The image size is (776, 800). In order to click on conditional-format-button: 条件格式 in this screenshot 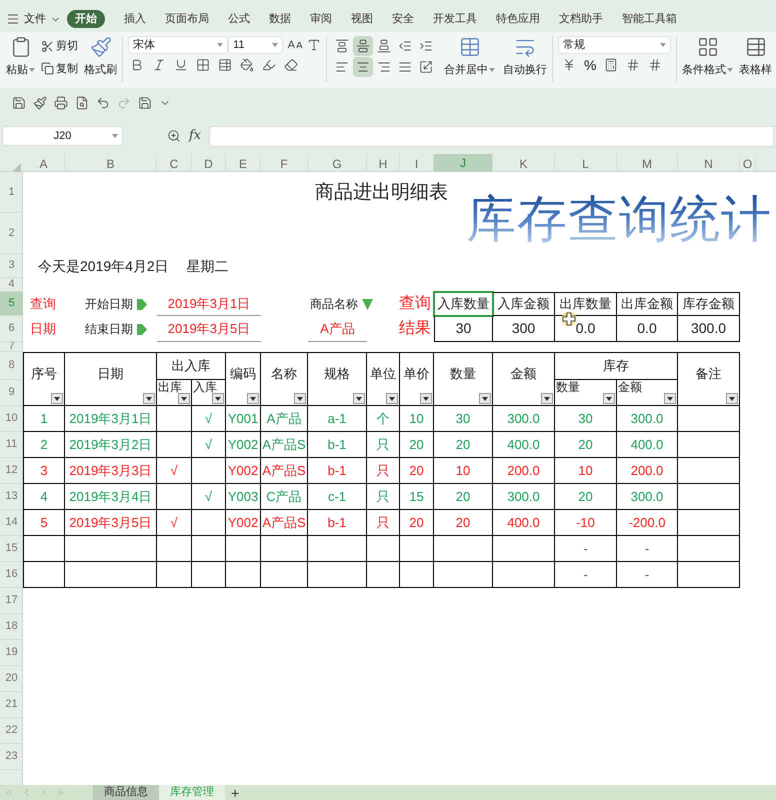, I will do `click(707, 57)`.